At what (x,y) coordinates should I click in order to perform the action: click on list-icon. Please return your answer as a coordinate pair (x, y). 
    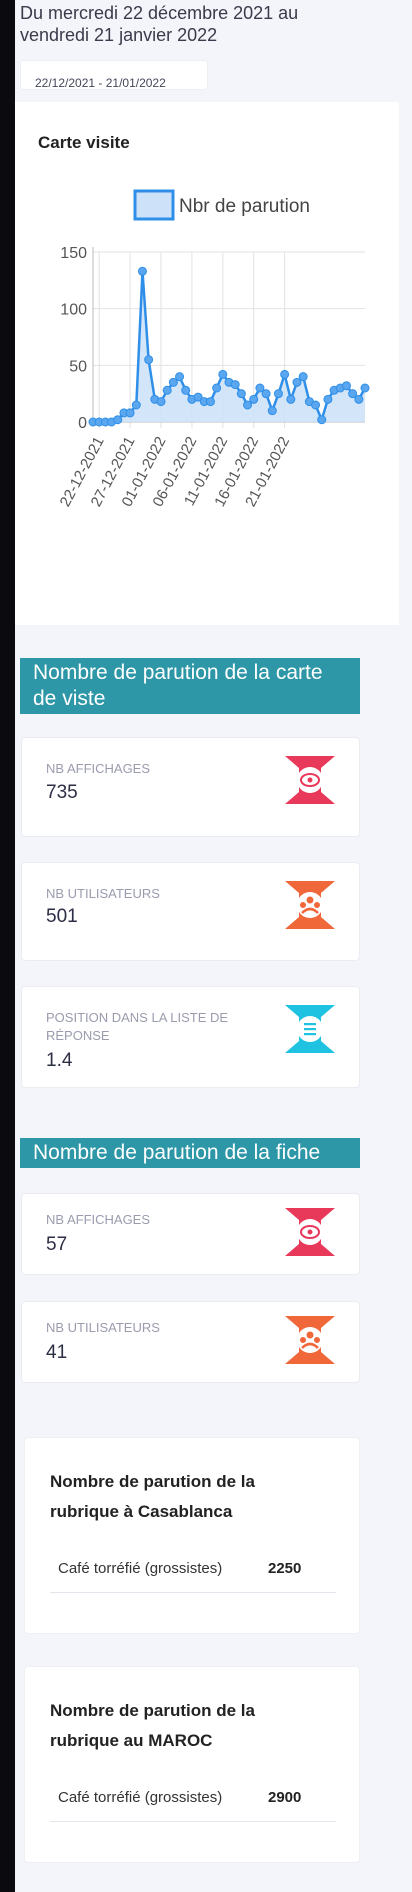
    Looking at the image, I should click on (310, 1029).